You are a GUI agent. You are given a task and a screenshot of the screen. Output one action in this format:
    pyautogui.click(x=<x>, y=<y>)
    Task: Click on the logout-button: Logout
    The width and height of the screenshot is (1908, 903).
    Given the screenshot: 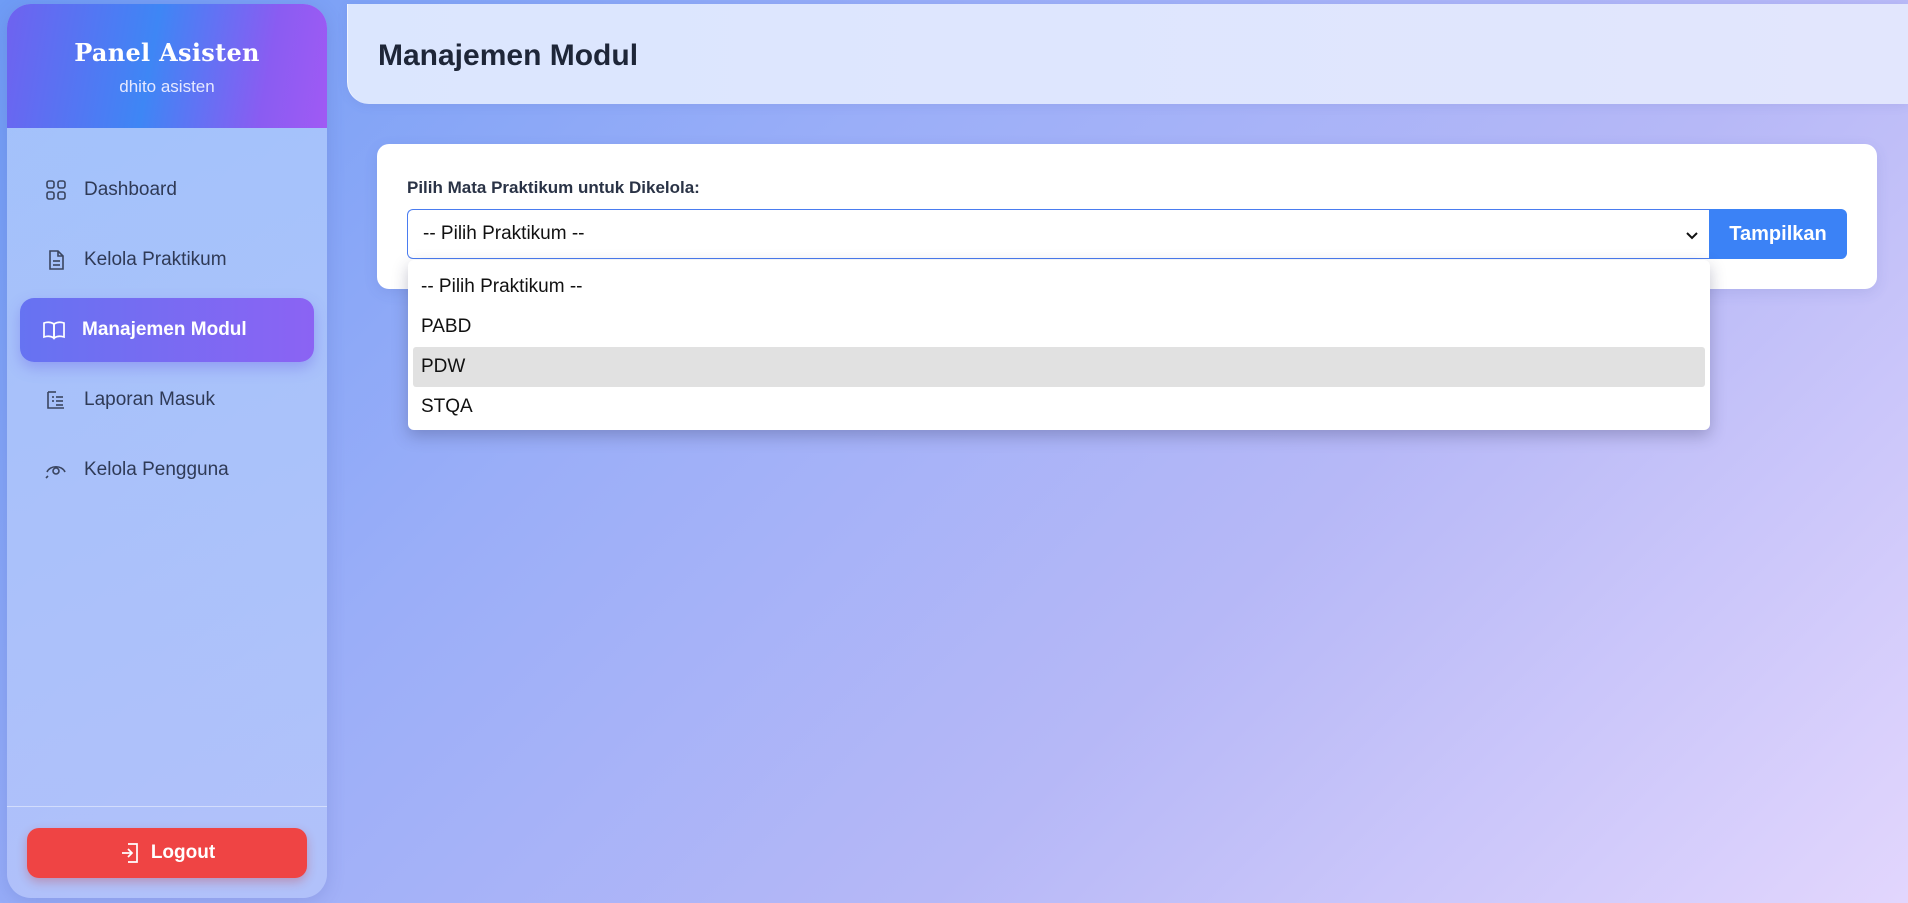 What is the action you would take?
    pyautogui.click(x=167, y=853)
    